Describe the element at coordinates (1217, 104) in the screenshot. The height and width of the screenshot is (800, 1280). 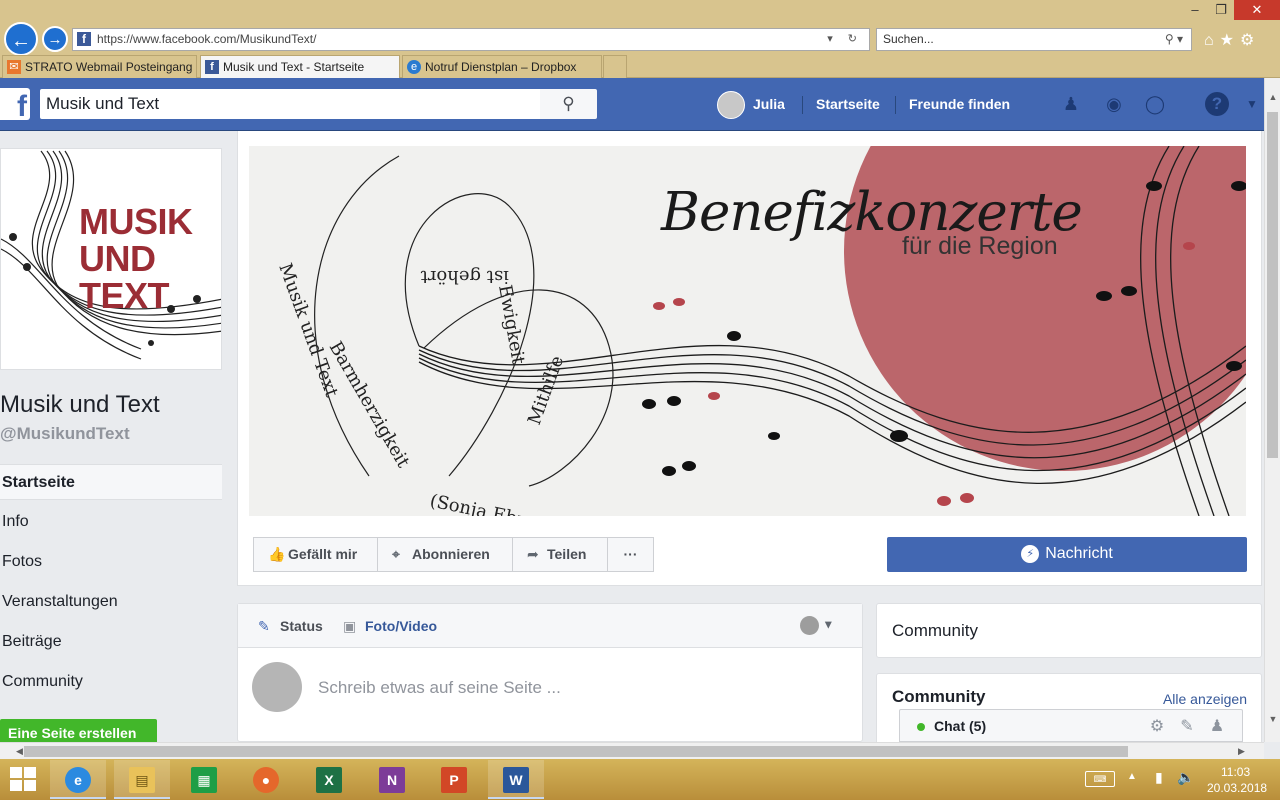
I see `help-icon: ?` at that location.